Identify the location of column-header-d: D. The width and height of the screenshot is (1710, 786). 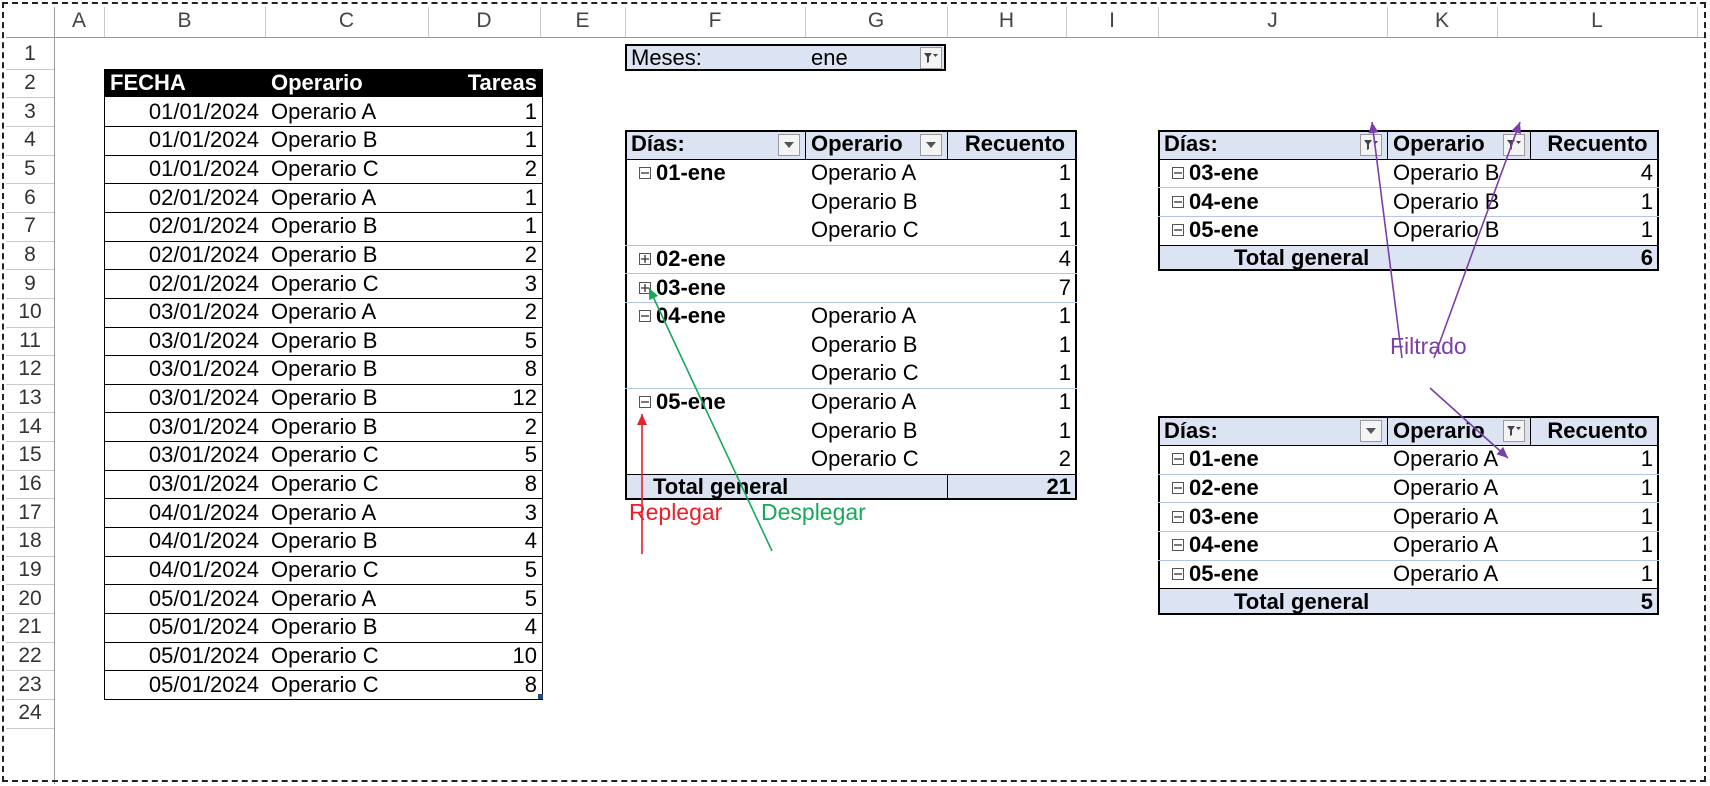
(484, 21).